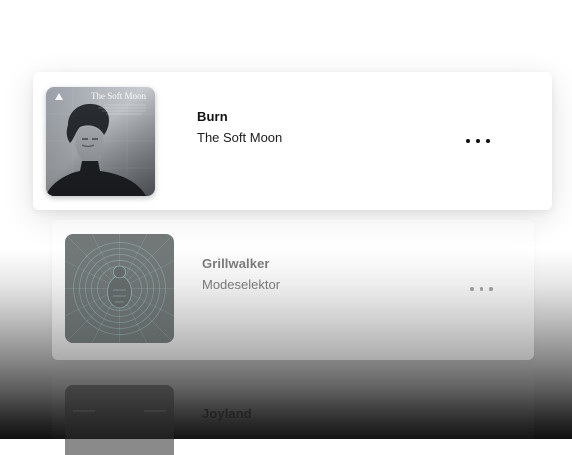  I want to click on track-title: Burn, so click(212, 116).